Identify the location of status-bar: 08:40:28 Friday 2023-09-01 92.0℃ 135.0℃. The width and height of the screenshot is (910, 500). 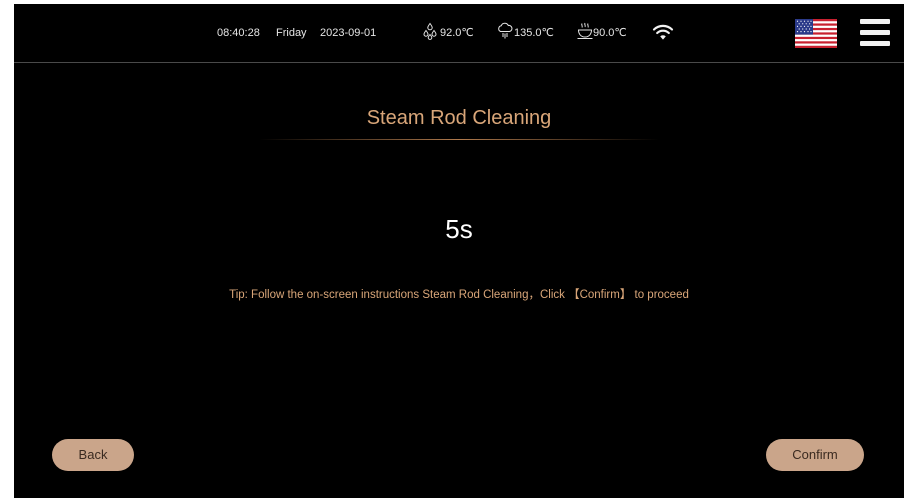
(459, 33).